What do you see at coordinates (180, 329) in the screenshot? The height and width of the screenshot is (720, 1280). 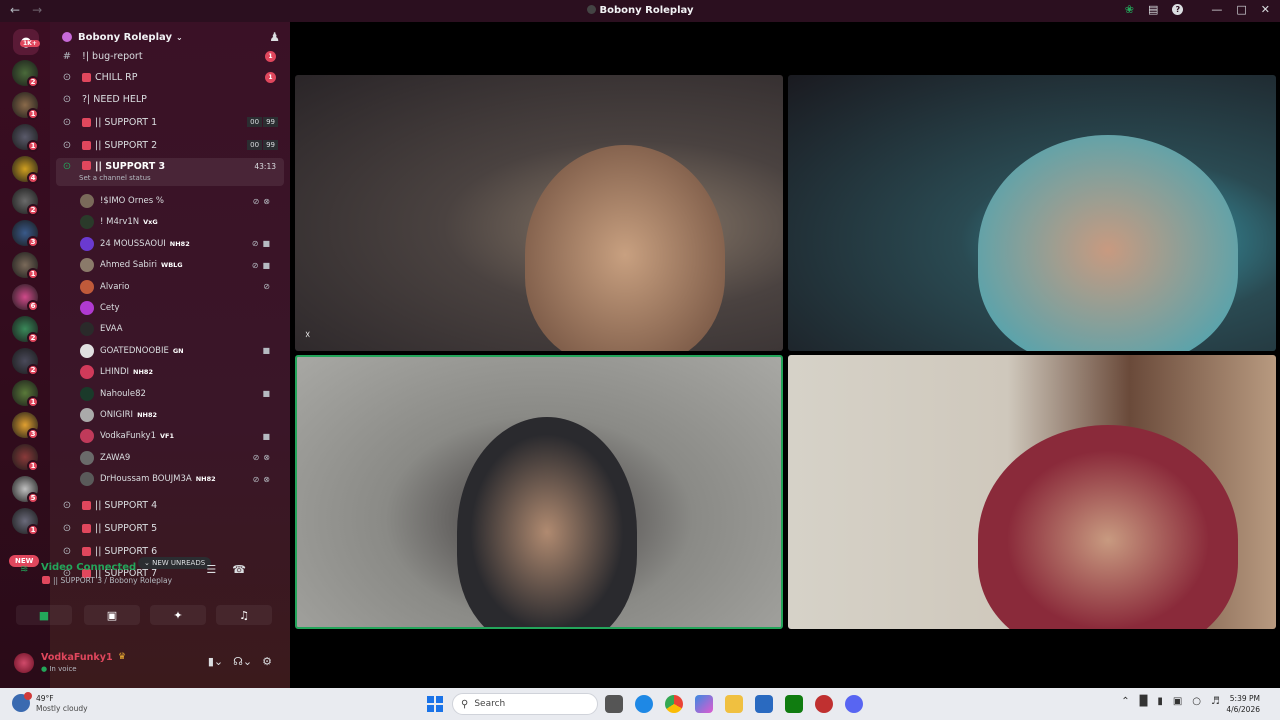 I see `voice-user: EVAA` at bounding box center [180, 329].